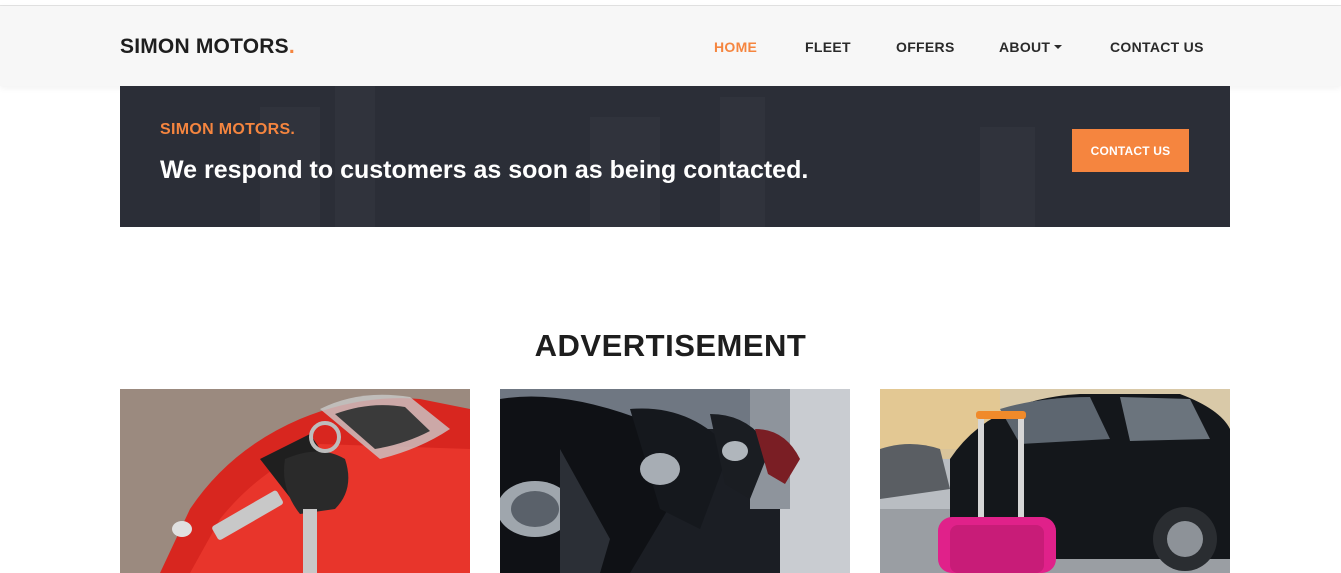 The image size is (1341, 573). I want to click on banner-kicker: SIMON MOTORS., so click(228, 129).